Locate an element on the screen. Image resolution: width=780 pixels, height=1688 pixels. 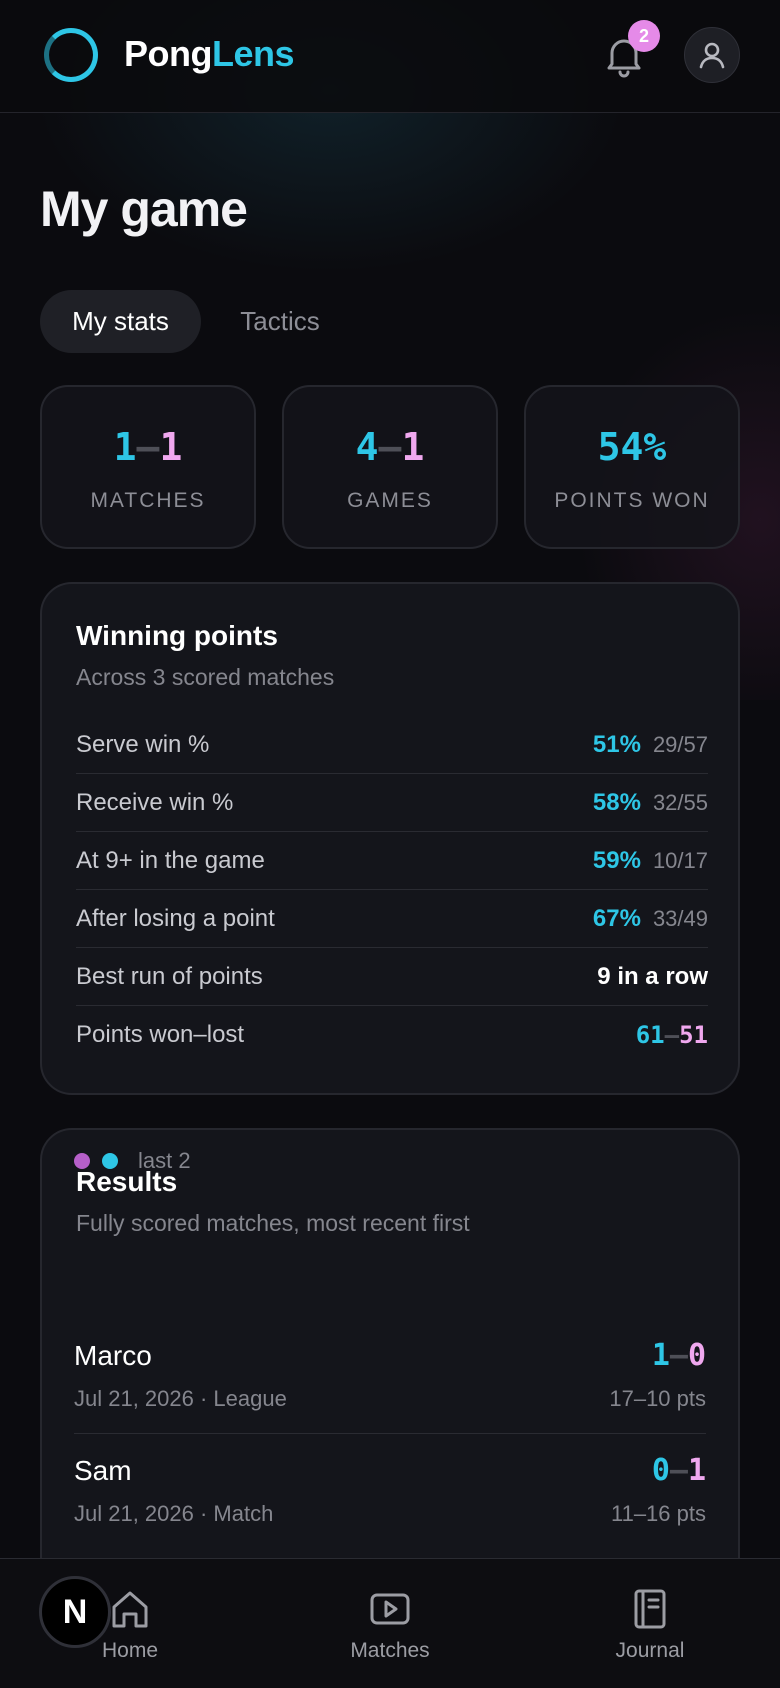
stat-card-games: 4–1 GAMES is located at coordinates (390, 467).